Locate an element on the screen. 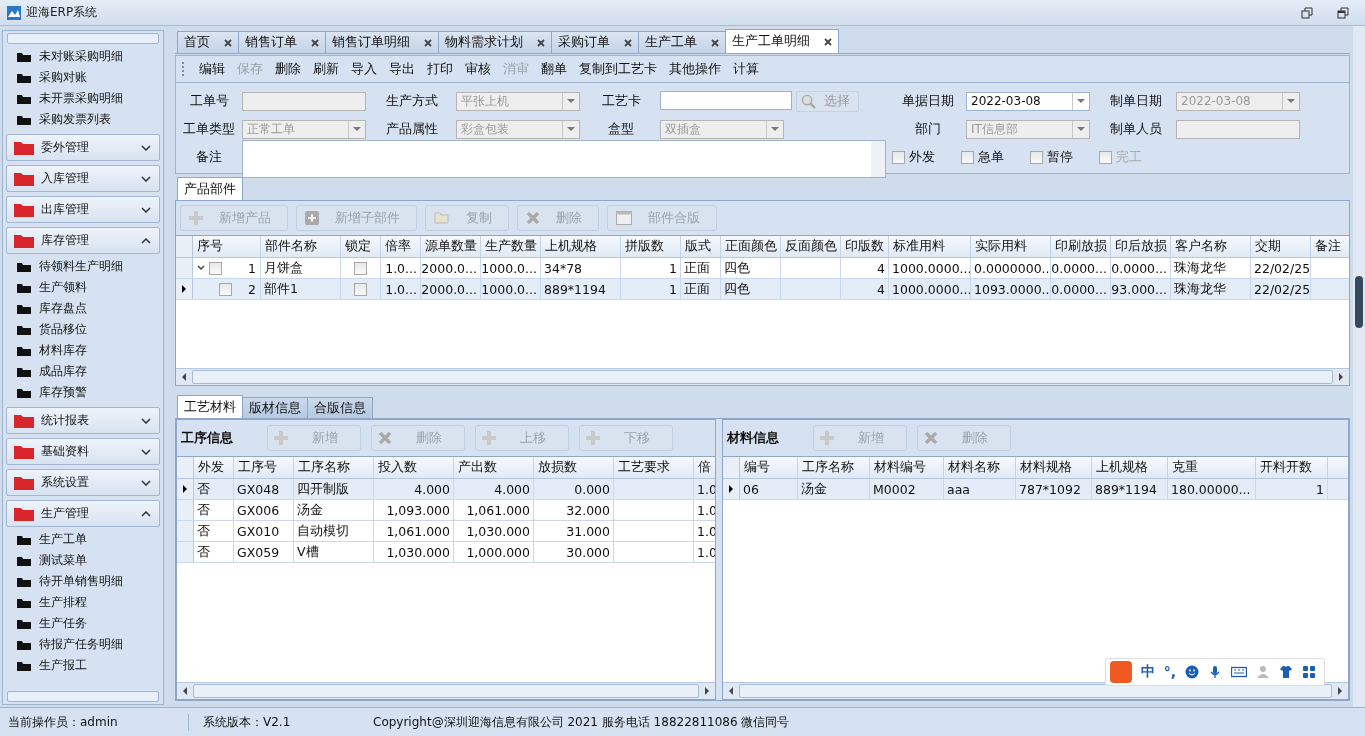  checkbox: 急单 is located at coordinates (982, 157).